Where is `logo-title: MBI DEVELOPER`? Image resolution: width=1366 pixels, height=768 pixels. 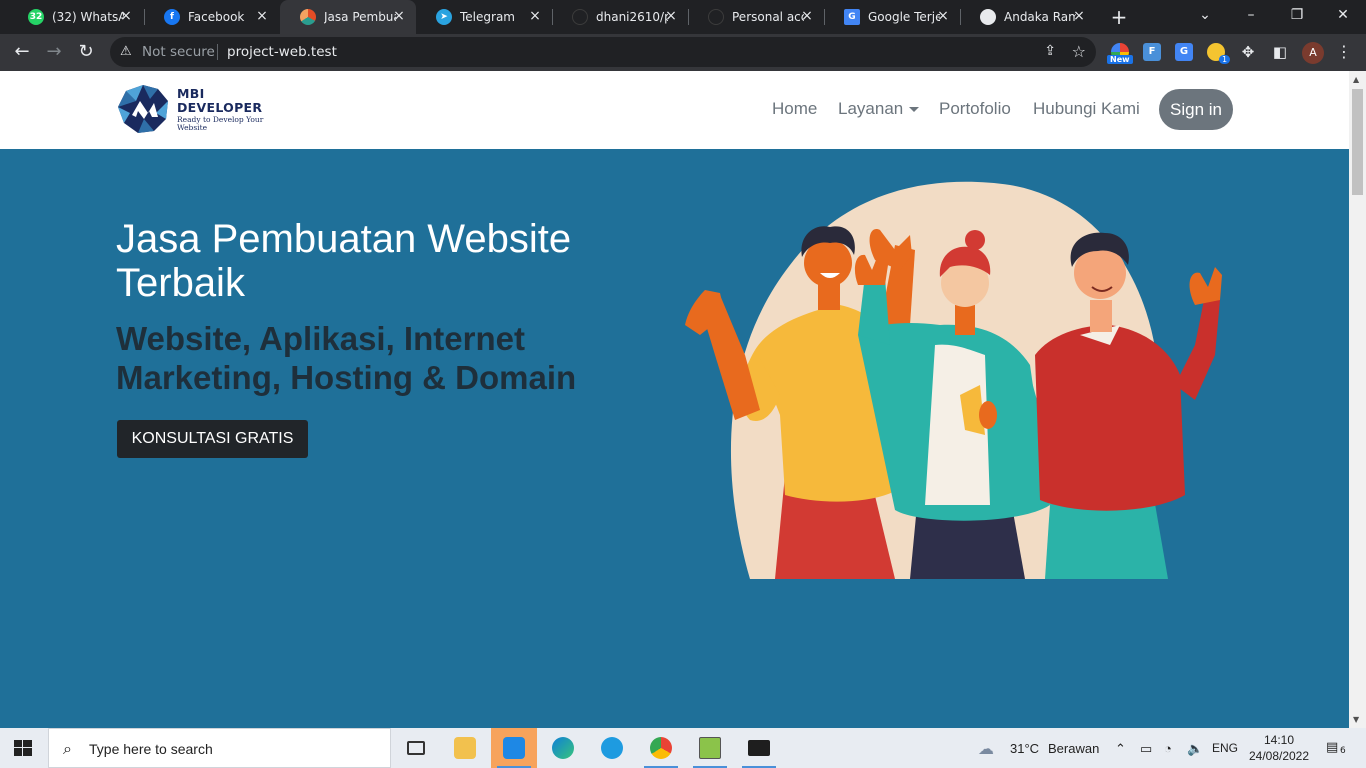 logo-title: MBI DEVELOPER is located at coordinates (219, 101).